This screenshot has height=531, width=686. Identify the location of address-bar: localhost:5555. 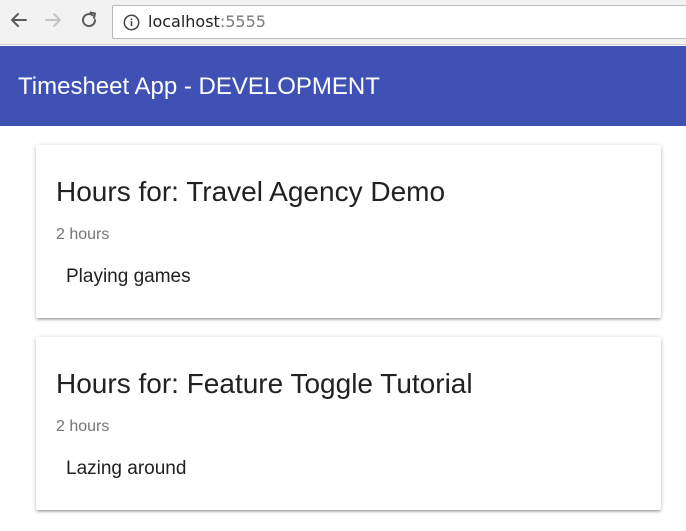
(399, 22).